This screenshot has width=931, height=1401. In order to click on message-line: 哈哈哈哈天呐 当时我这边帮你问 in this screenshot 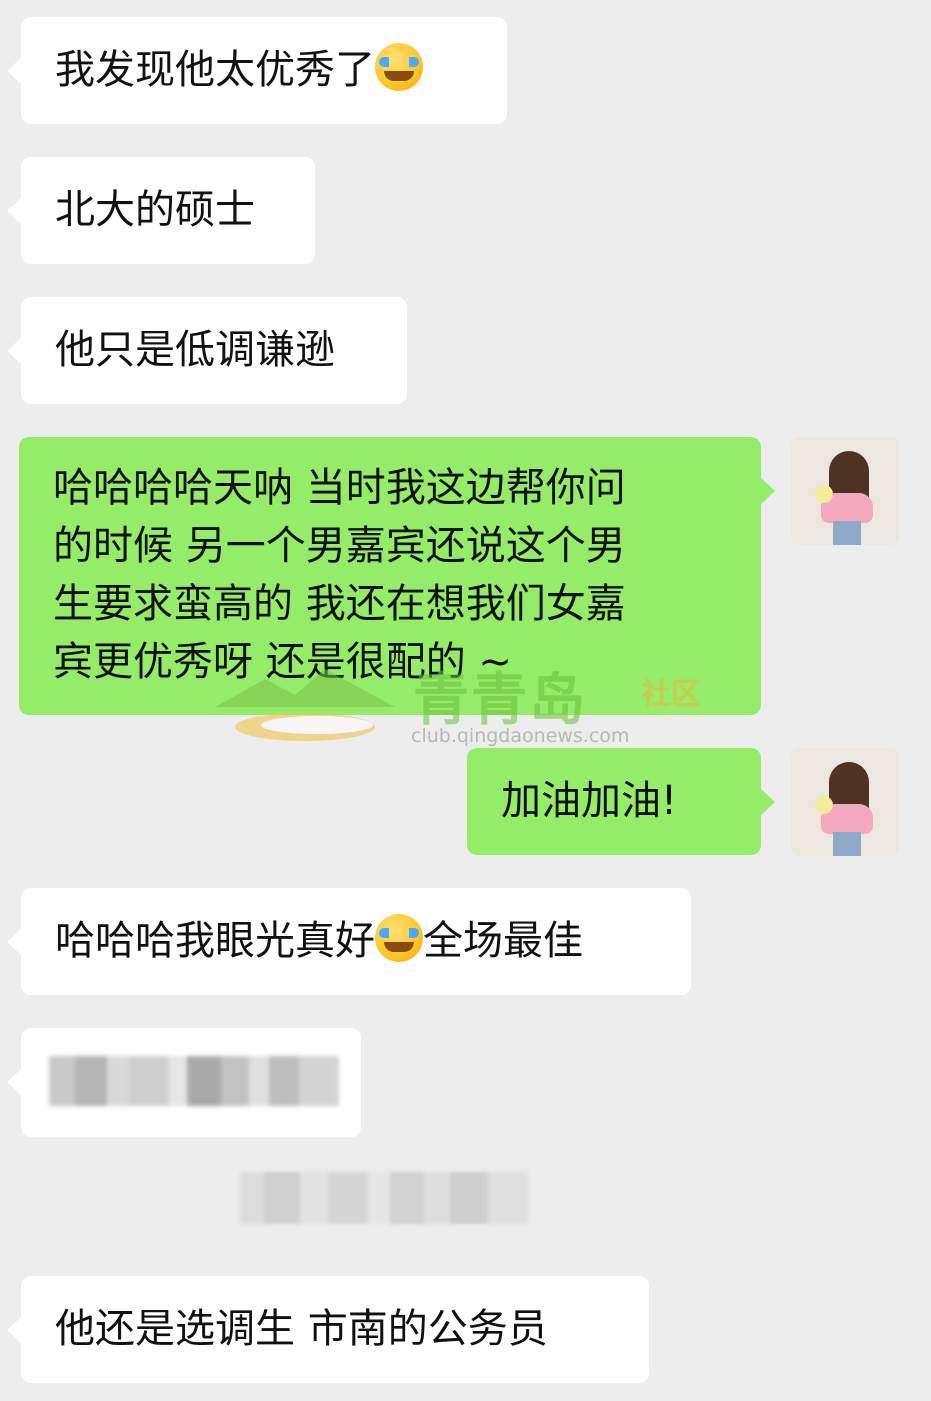, I will do `click(339, 488)`.